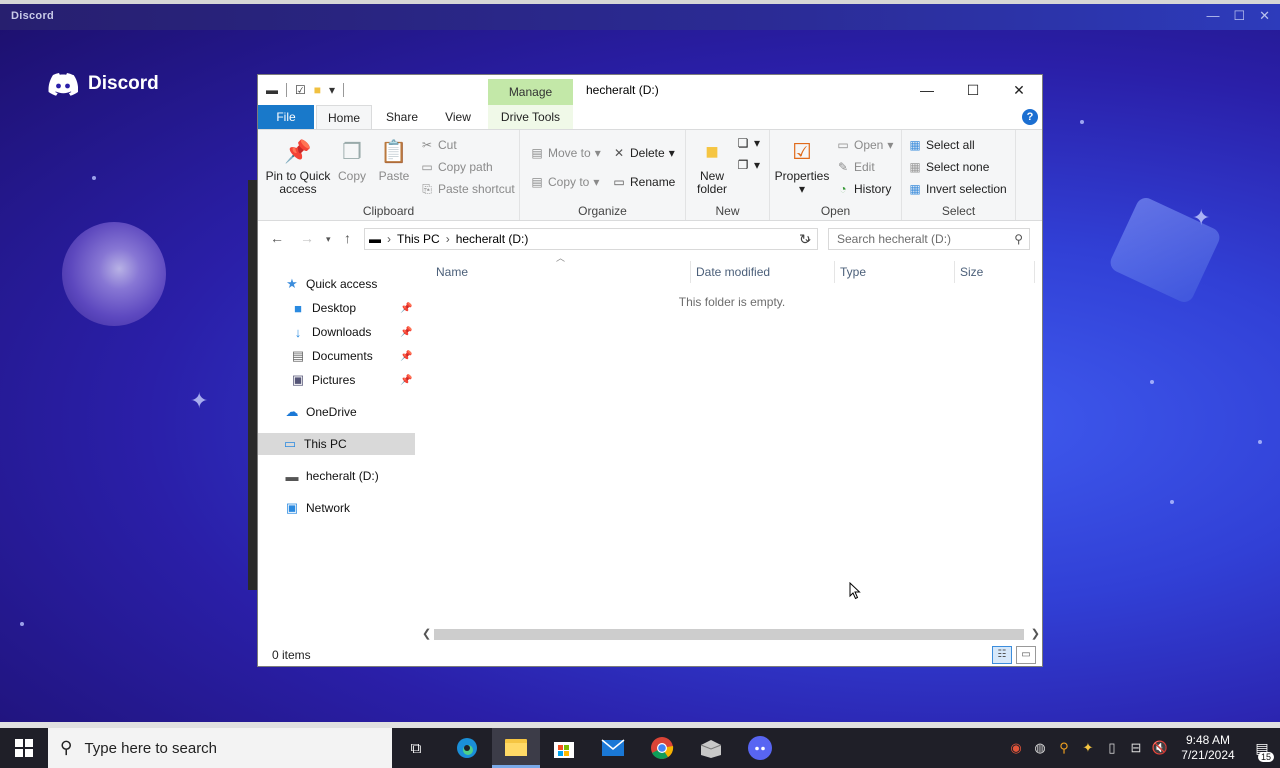  What do you see at coordinates (530, 92) in the screenshot?
I see `contextual-tab-manage: Manage` at bounding box center [530, 92].